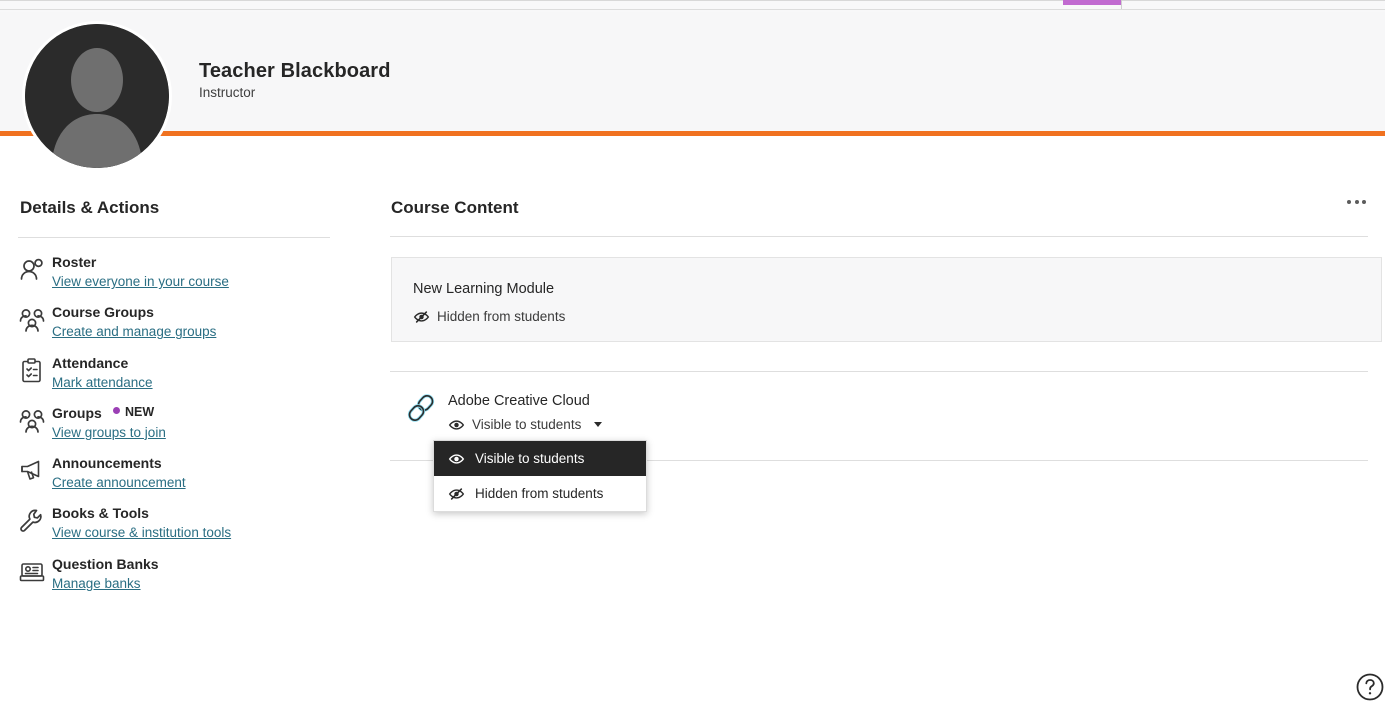 This screenshot has height=702, width=1385. Describe the element at coordinates (879, 371) in the screenshot. I see `content-row-divider-top` at that location.